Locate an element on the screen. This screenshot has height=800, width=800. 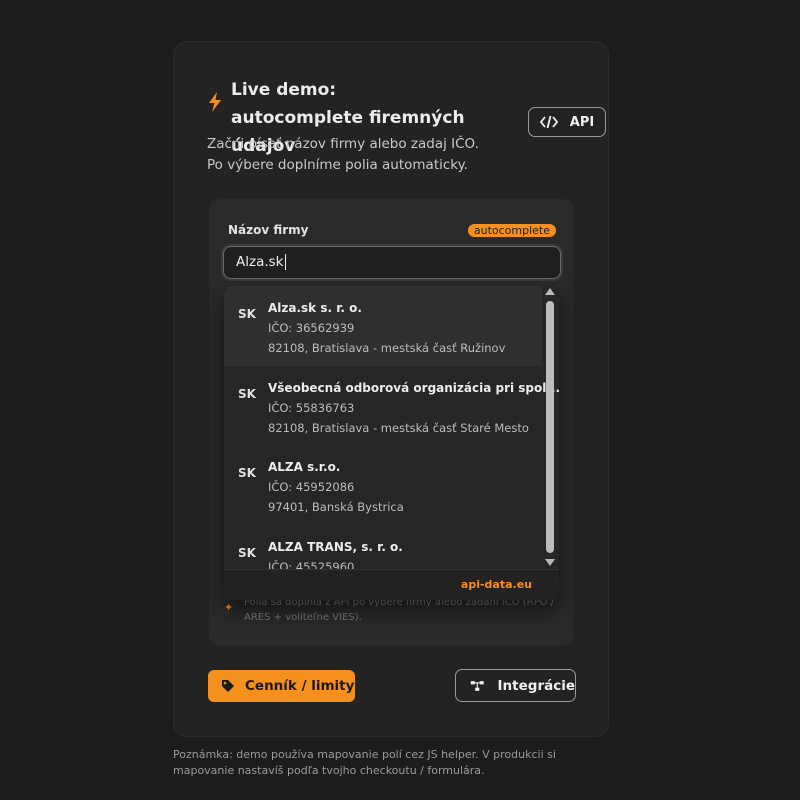
integrations-button-label: Integrácie is located at coordinates (536, 685).